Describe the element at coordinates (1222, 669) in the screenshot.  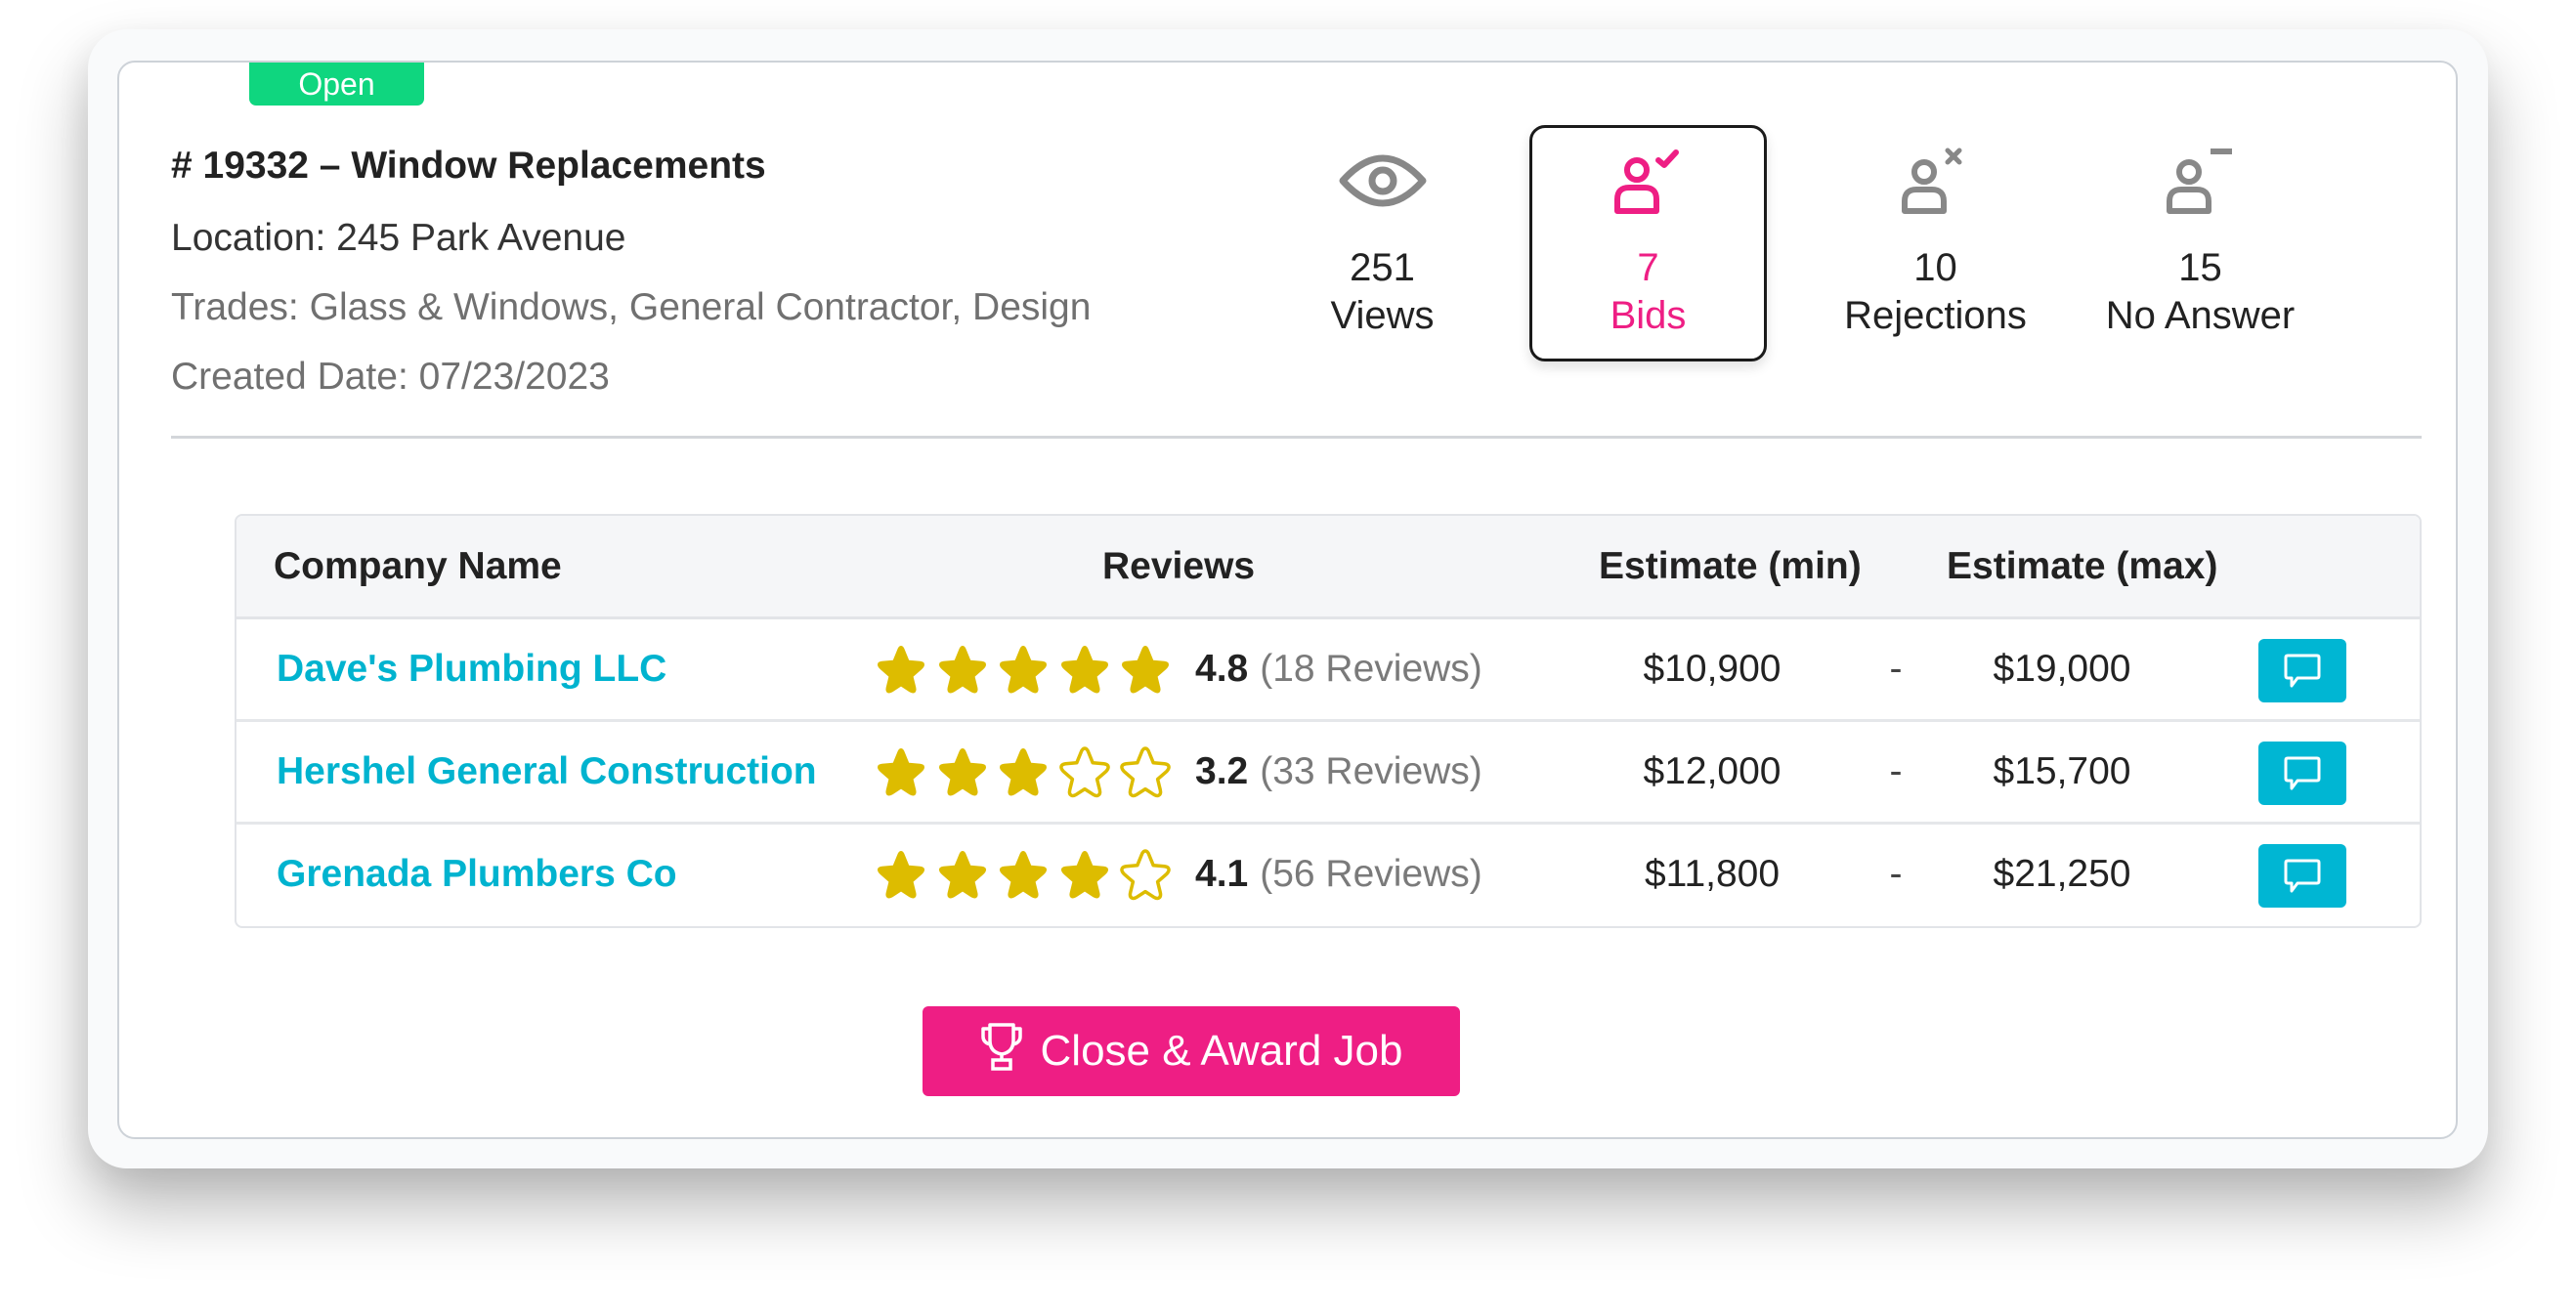
I see `rating-score: 4.8` at that location.